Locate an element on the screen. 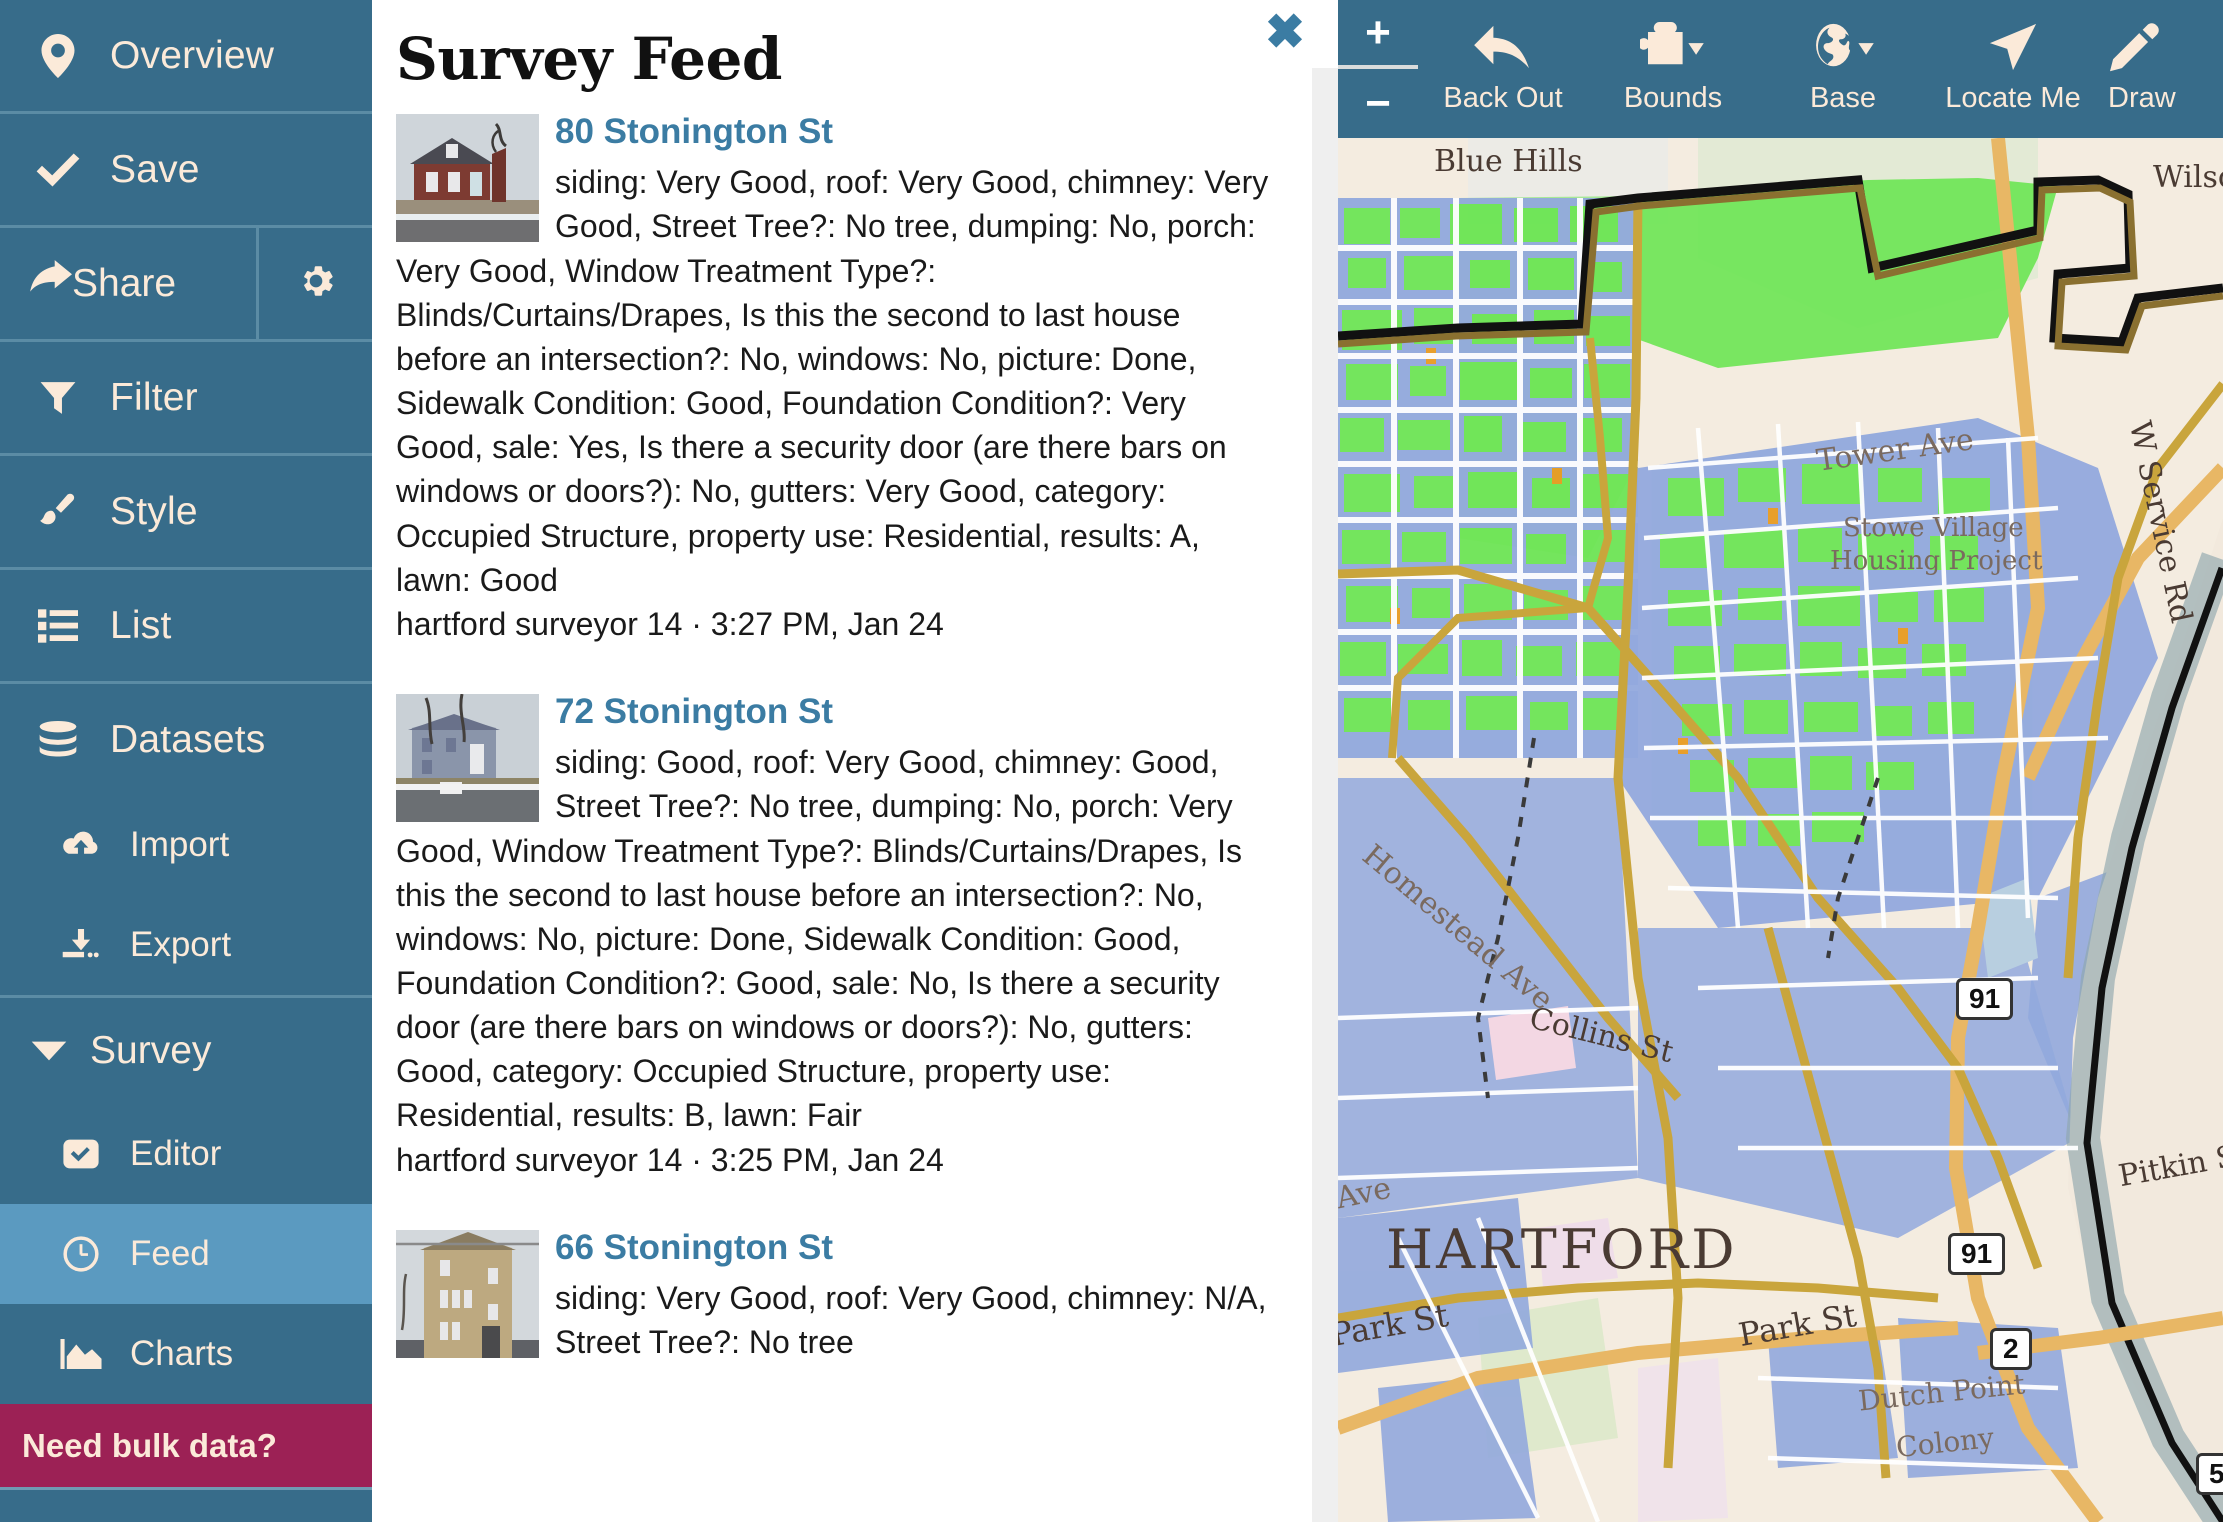  globe-icon is located at coordinates (1843, 47).